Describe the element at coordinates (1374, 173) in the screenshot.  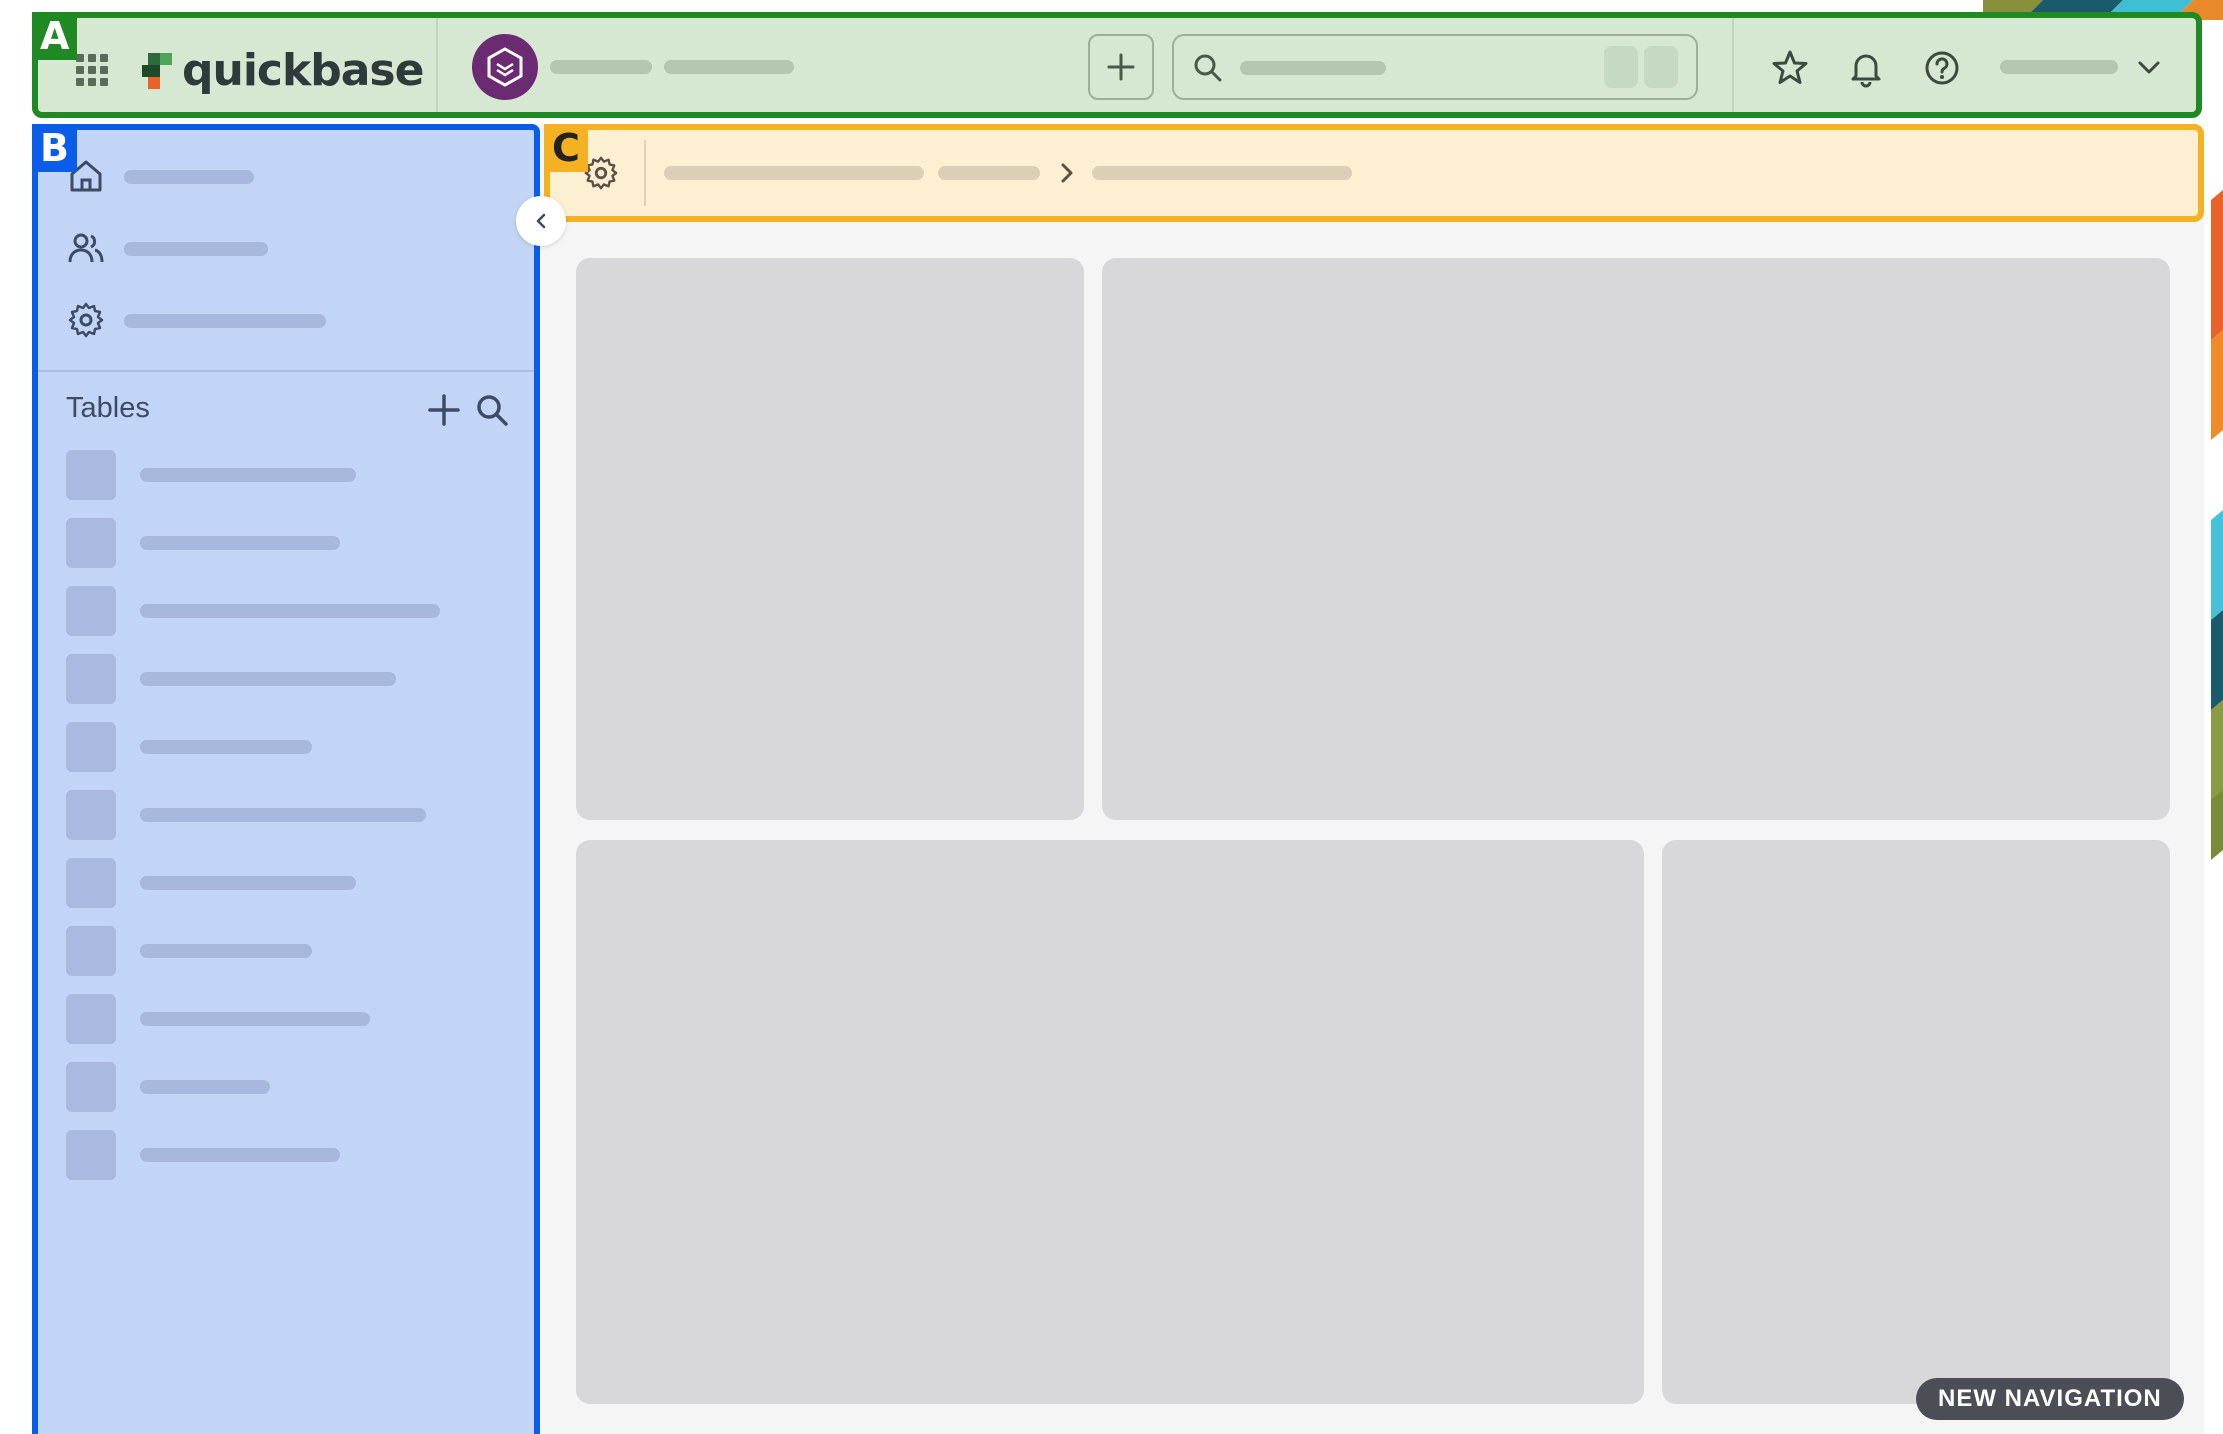
I see `breadcrumb-bar: C` at that location.